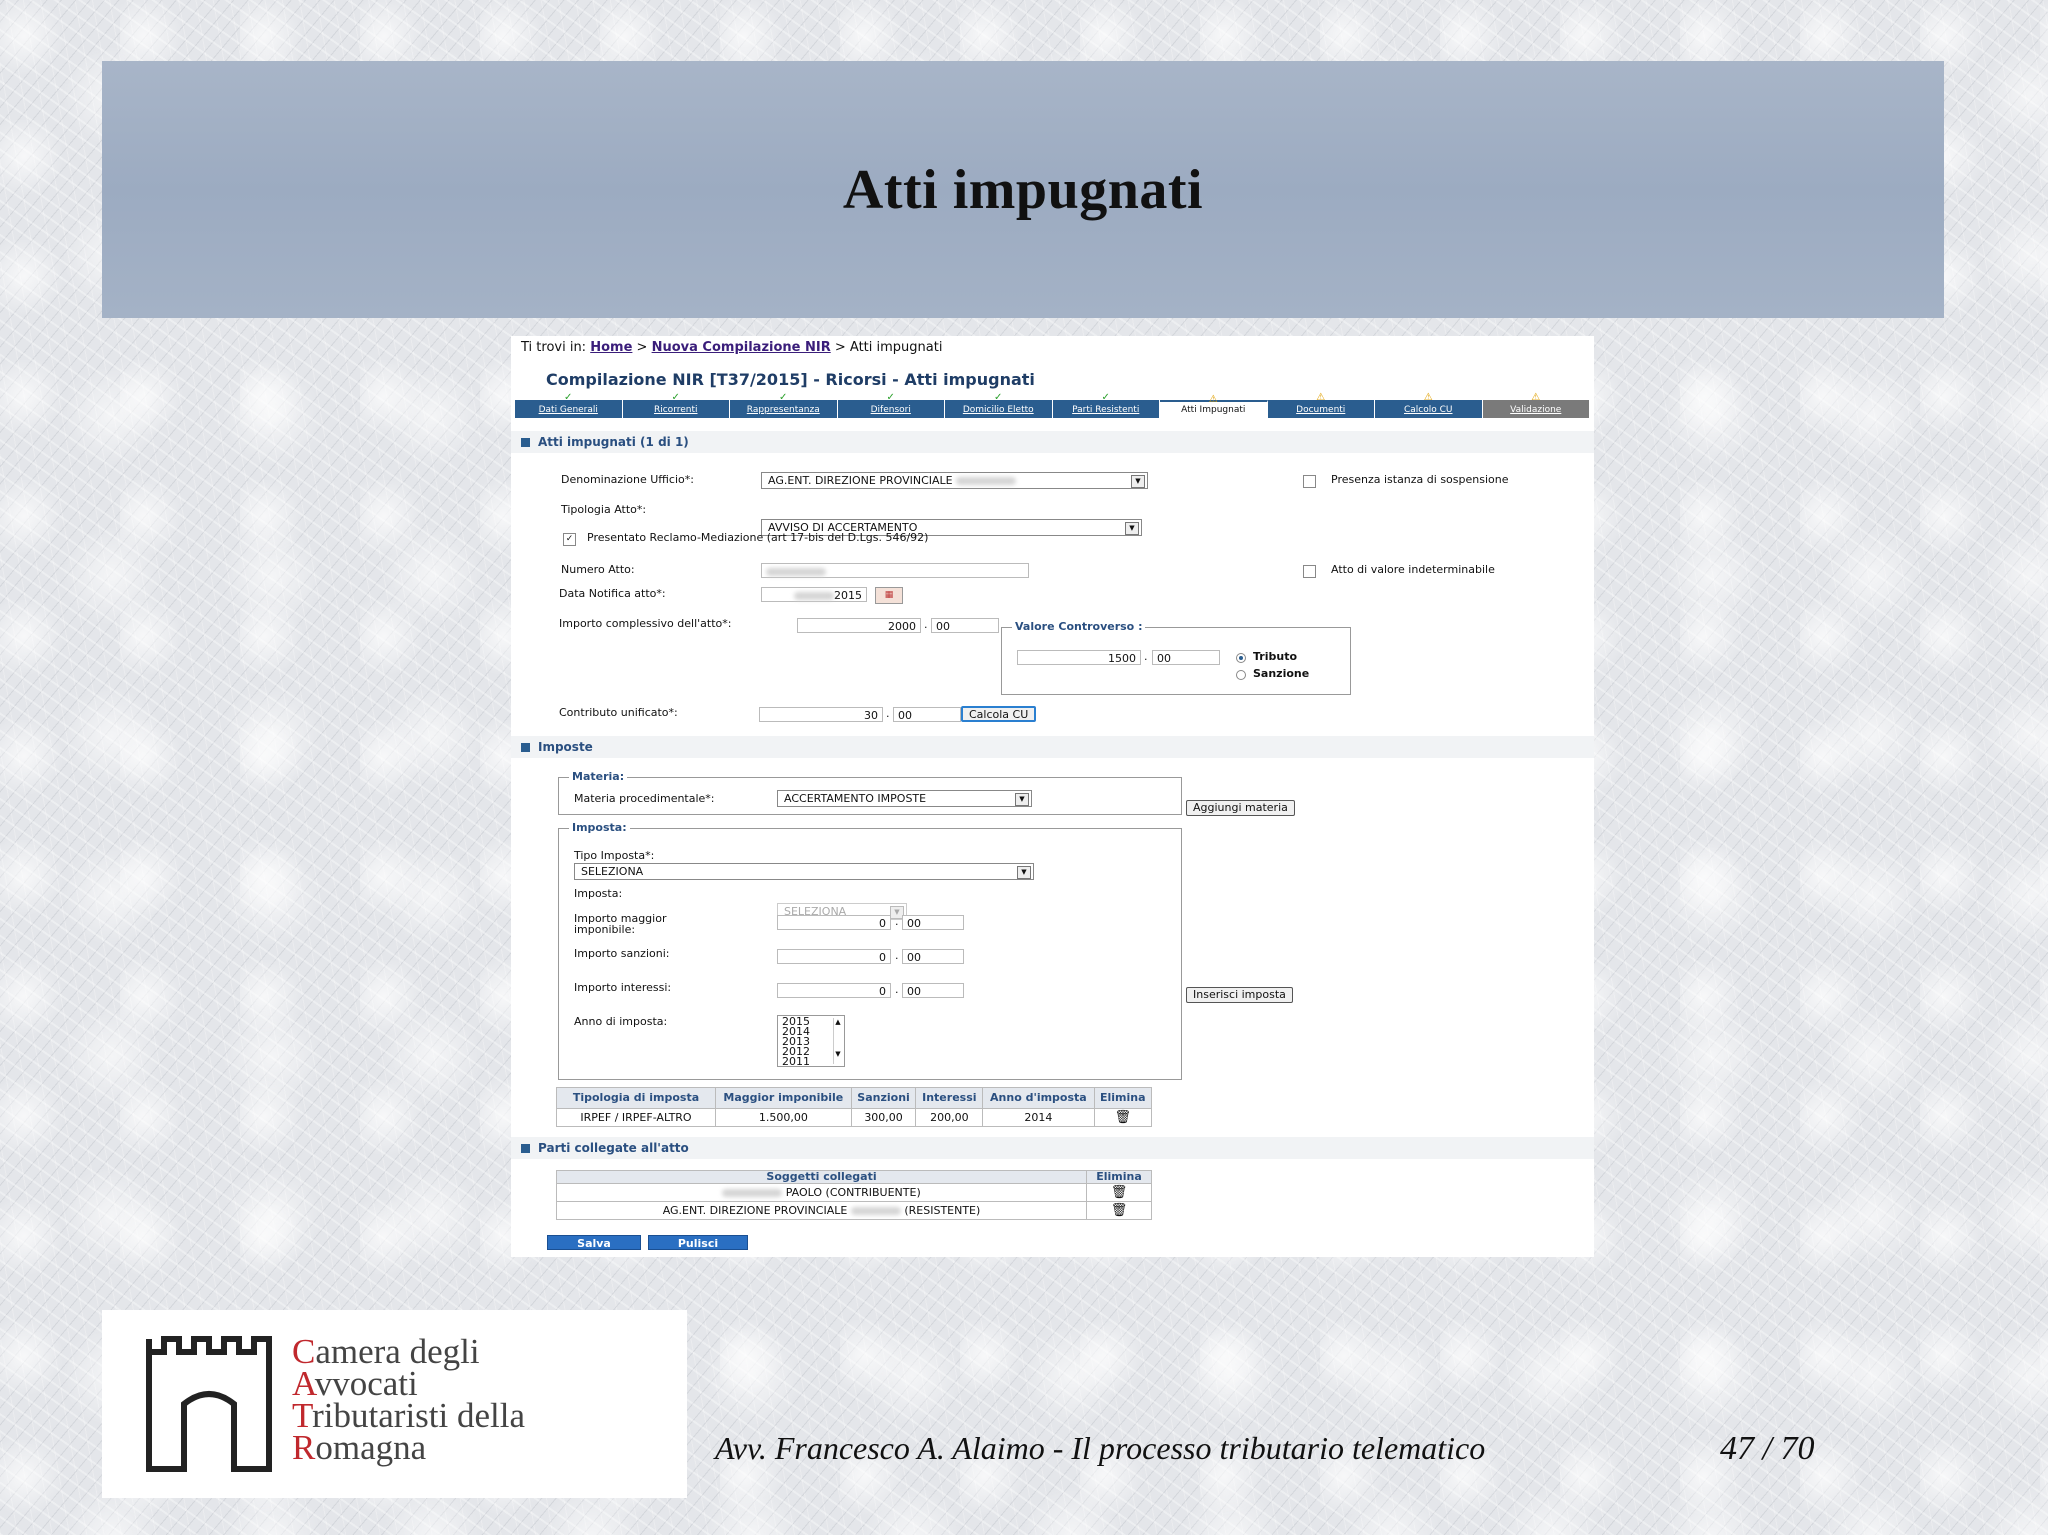 The image size is (2048, 1535). I want to click on tab-documenti: ⚠ Documenti, so click(1321, 405).